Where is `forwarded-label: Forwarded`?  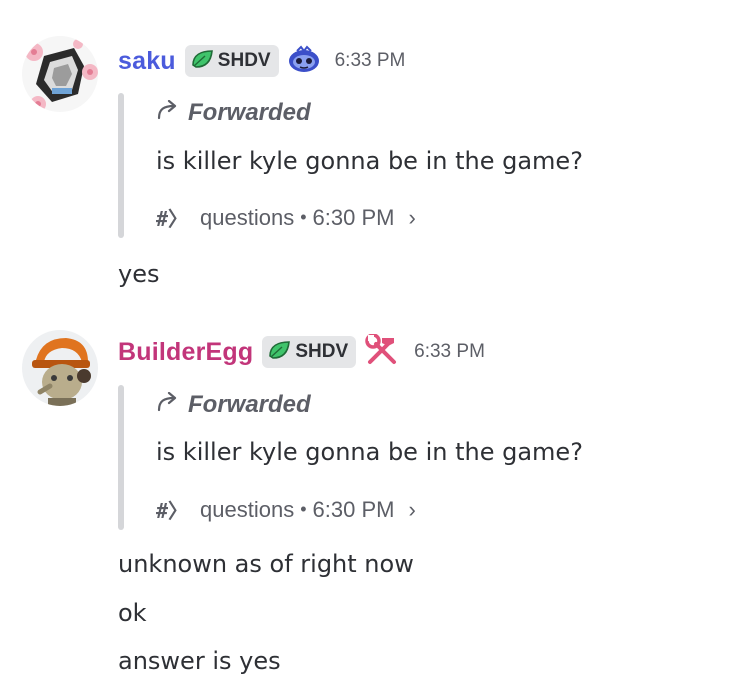
forwarded-label: Forwarded is located at coordinates (233, 405).